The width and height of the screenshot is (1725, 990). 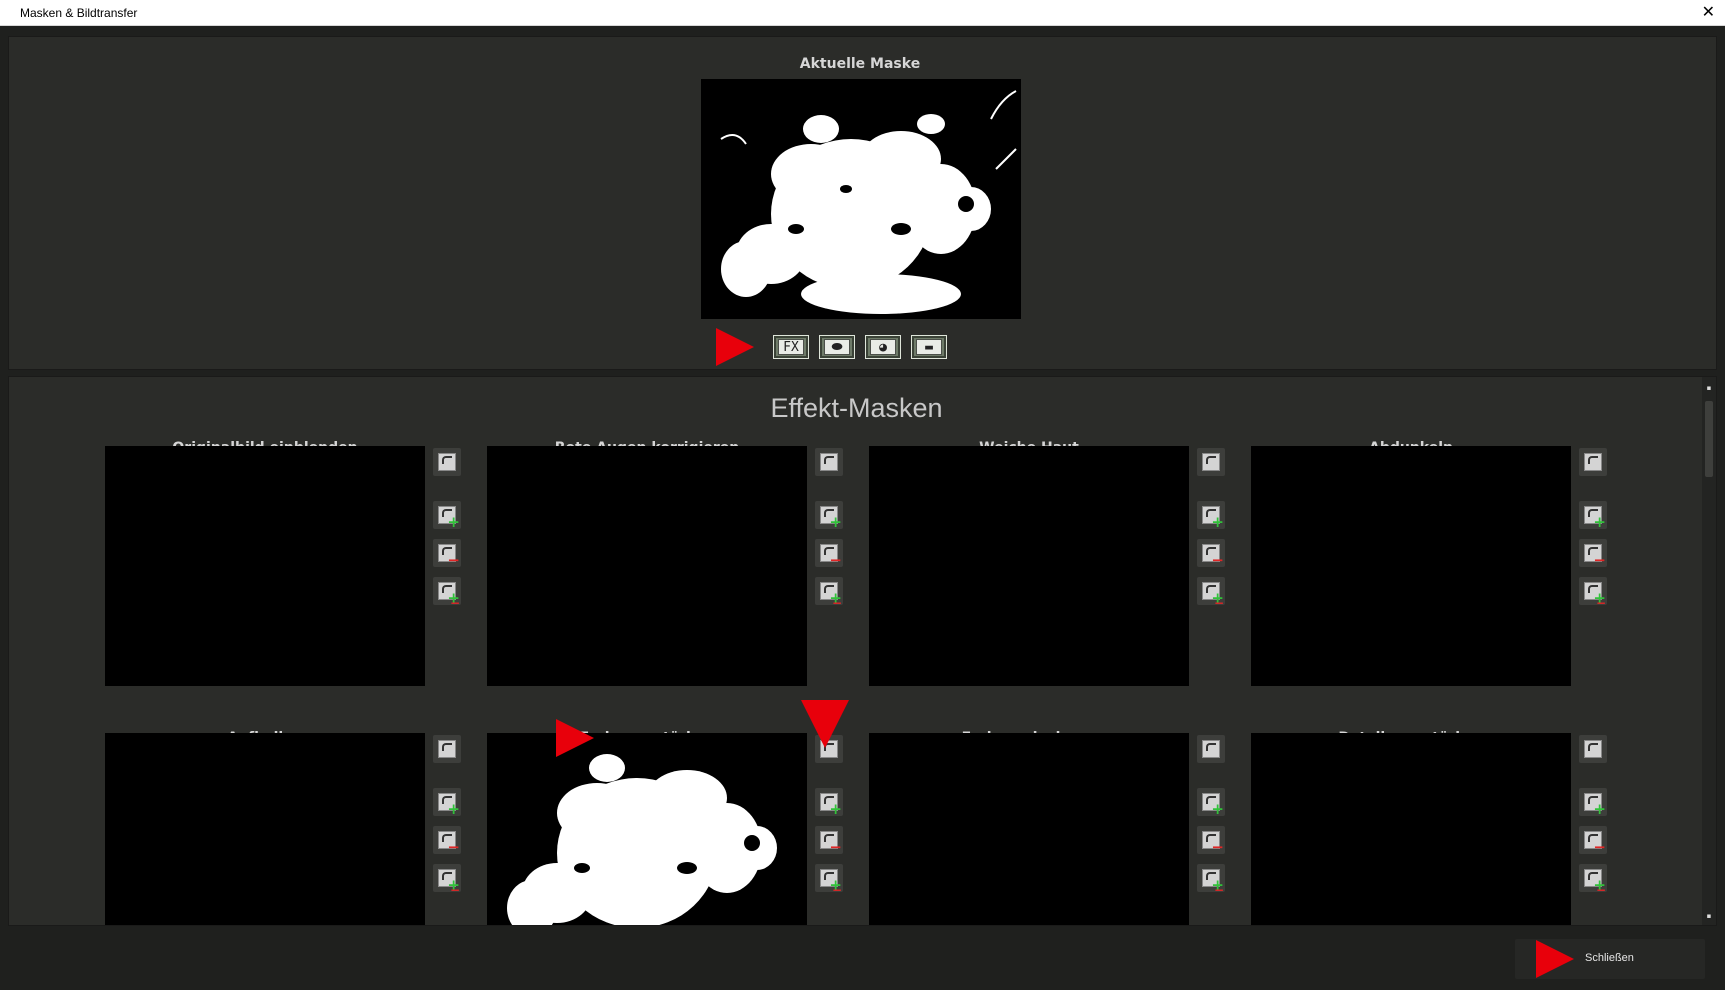 I want to click on gradient-icon: ▬, so click(x=929, y=347).